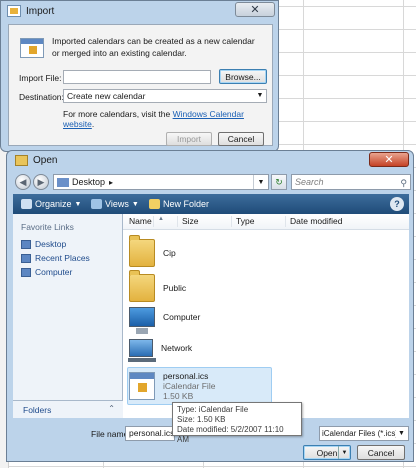  I want to click on import-close-button: ✕, so click(255, 9).